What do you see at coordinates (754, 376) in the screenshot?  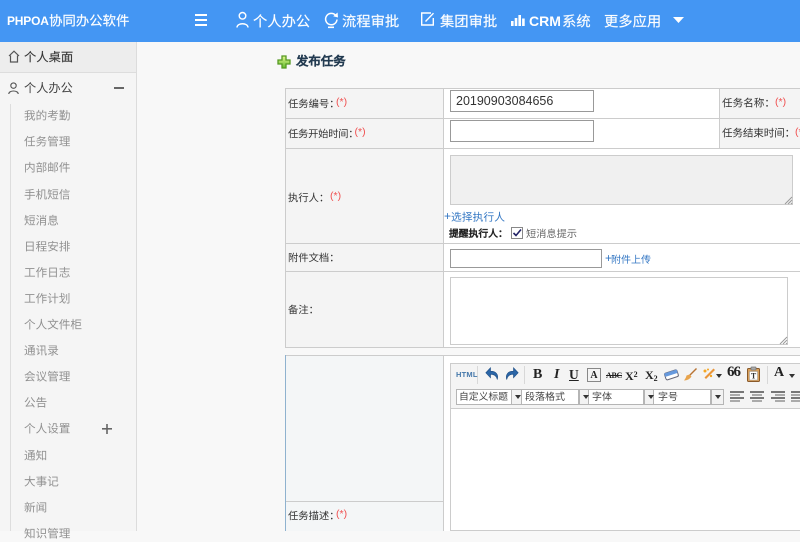 I see `svg-text: T` at bounding box center [754, 376].